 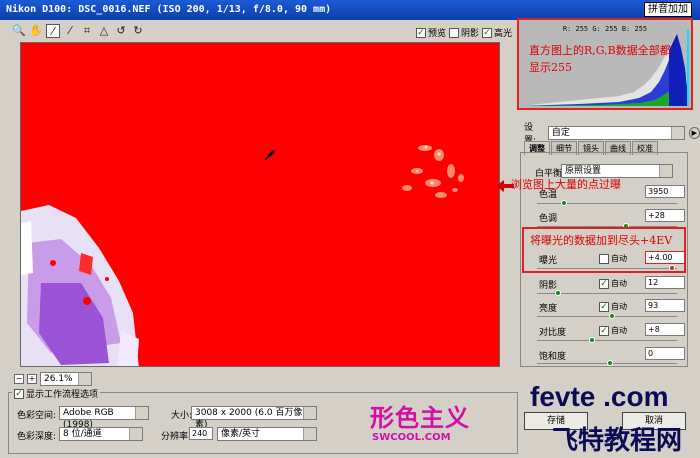 What do you see at coordinates (411, 437) in the screenshot?
I see `swcool-url: SWCOOL.COM` at bounding box center [411, 437].